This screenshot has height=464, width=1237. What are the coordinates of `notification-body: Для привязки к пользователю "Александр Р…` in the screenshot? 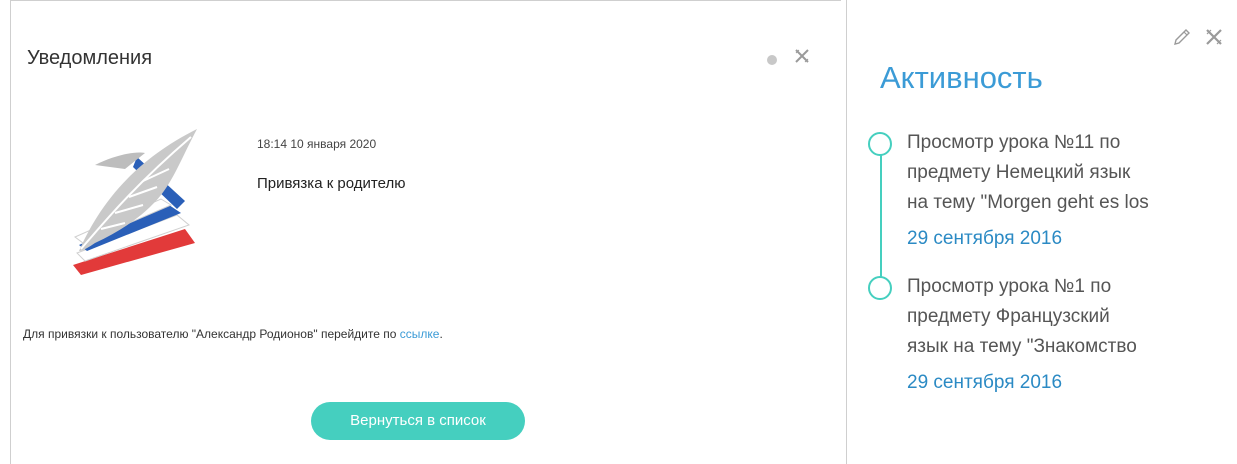 It's located at (233, 334).